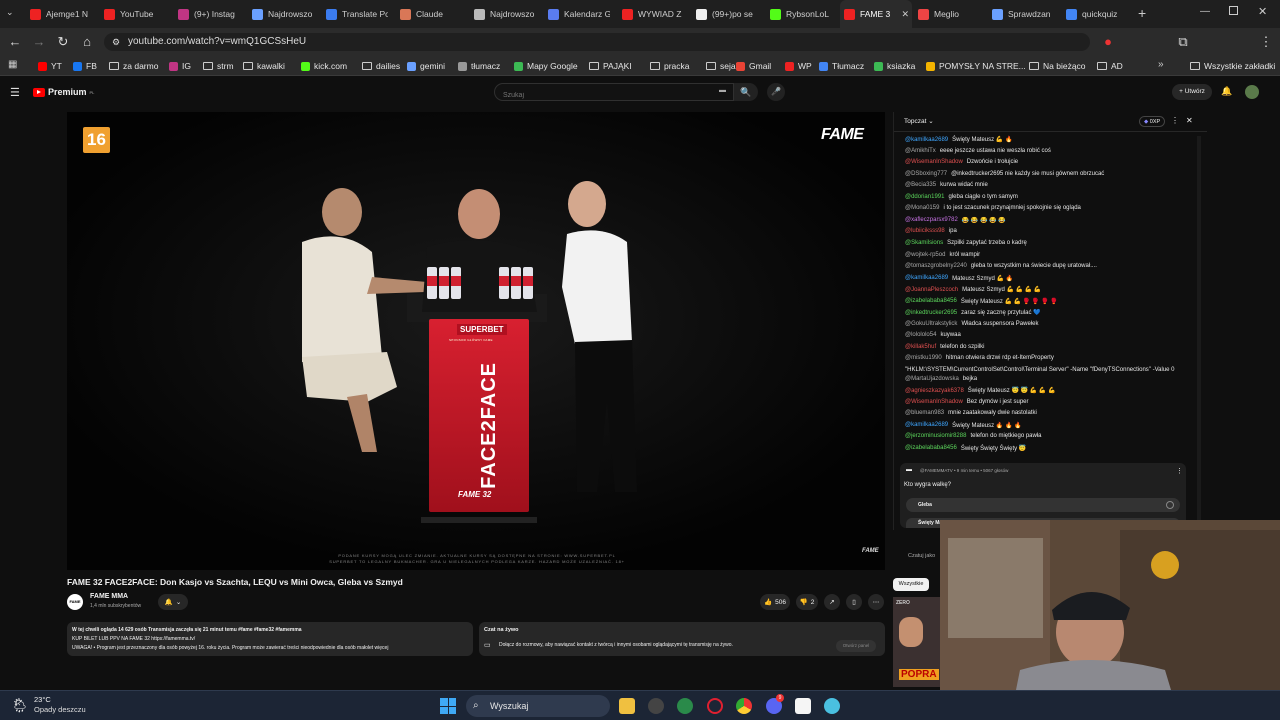 This screenshot has height=720, width=1280. Describe the element at coordinates (920, 151) in the screenshot. I see `chat-author: @AmikhiTx` at that location.